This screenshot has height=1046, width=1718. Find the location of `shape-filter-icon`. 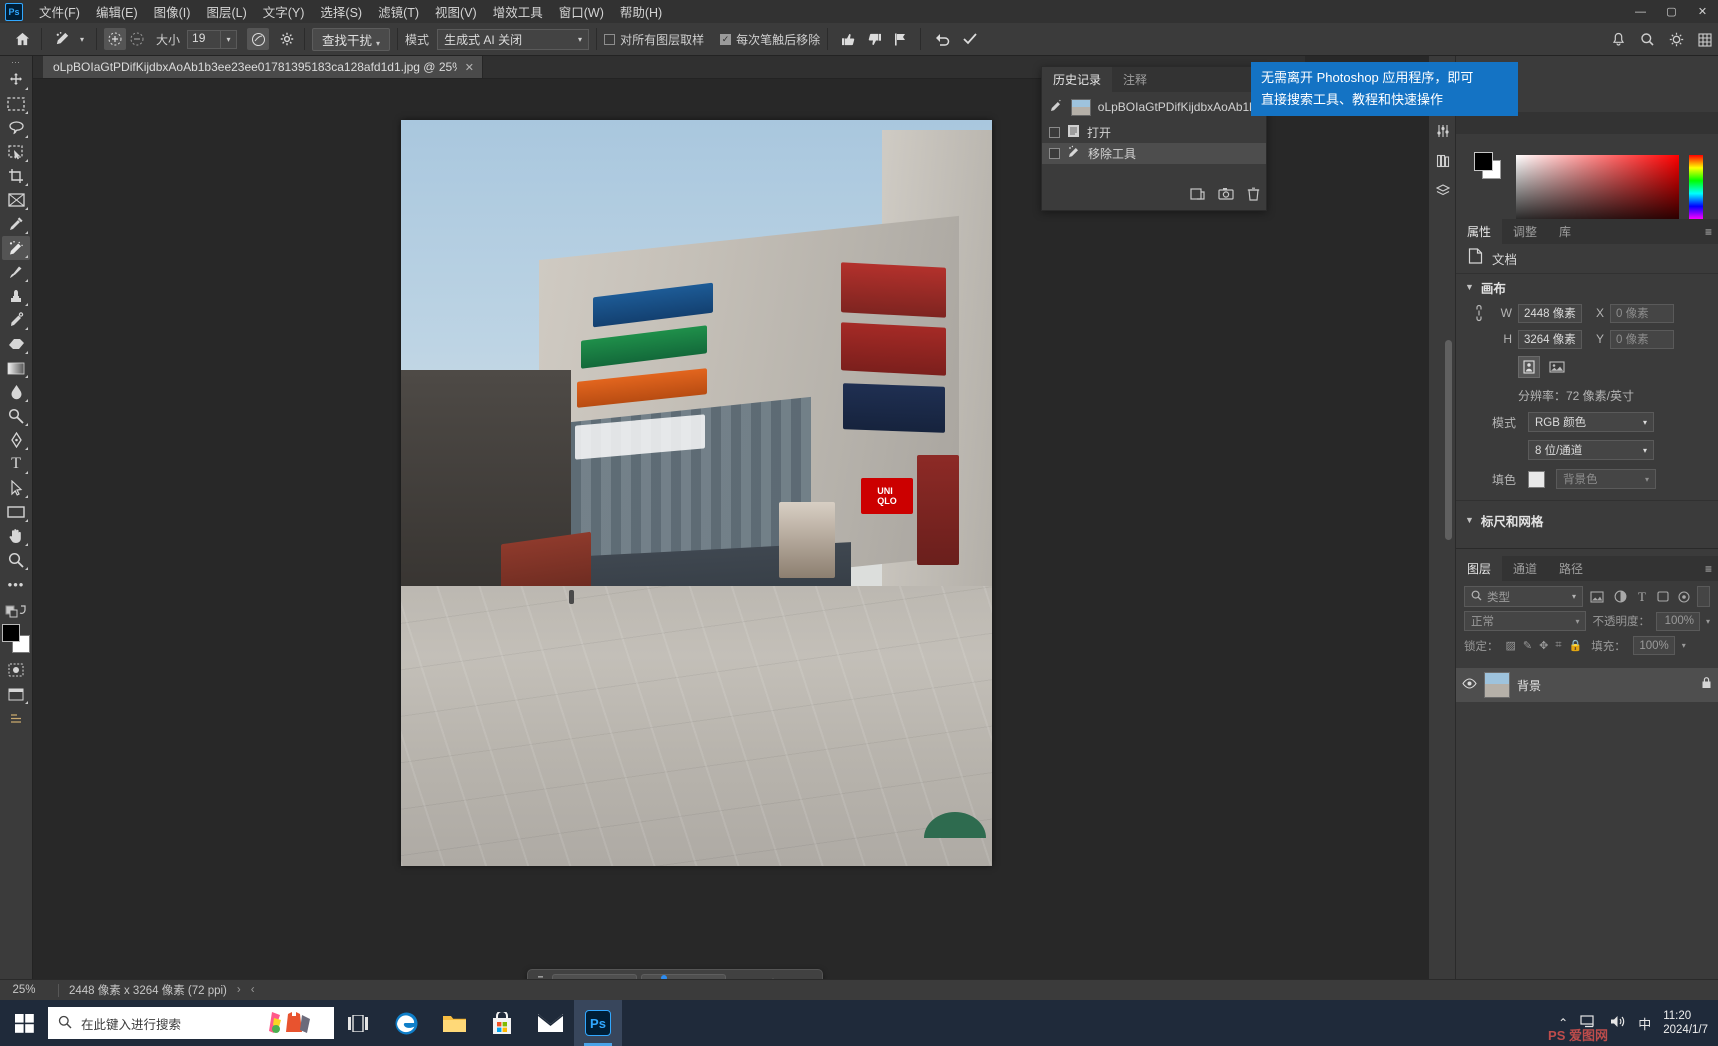

shape-filter-icon is located at coordinates (1663, 596).